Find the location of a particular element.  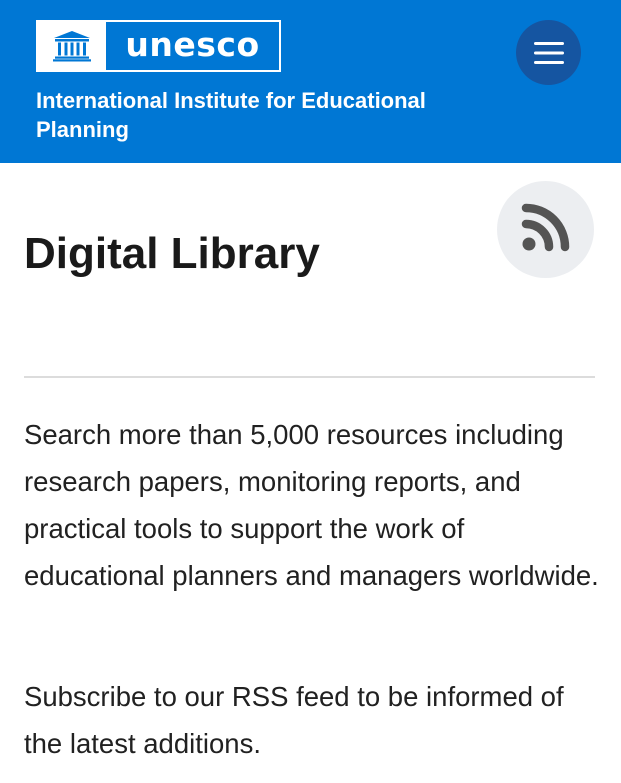

hamburger-menu-icon is located at coordinates (548, 52).